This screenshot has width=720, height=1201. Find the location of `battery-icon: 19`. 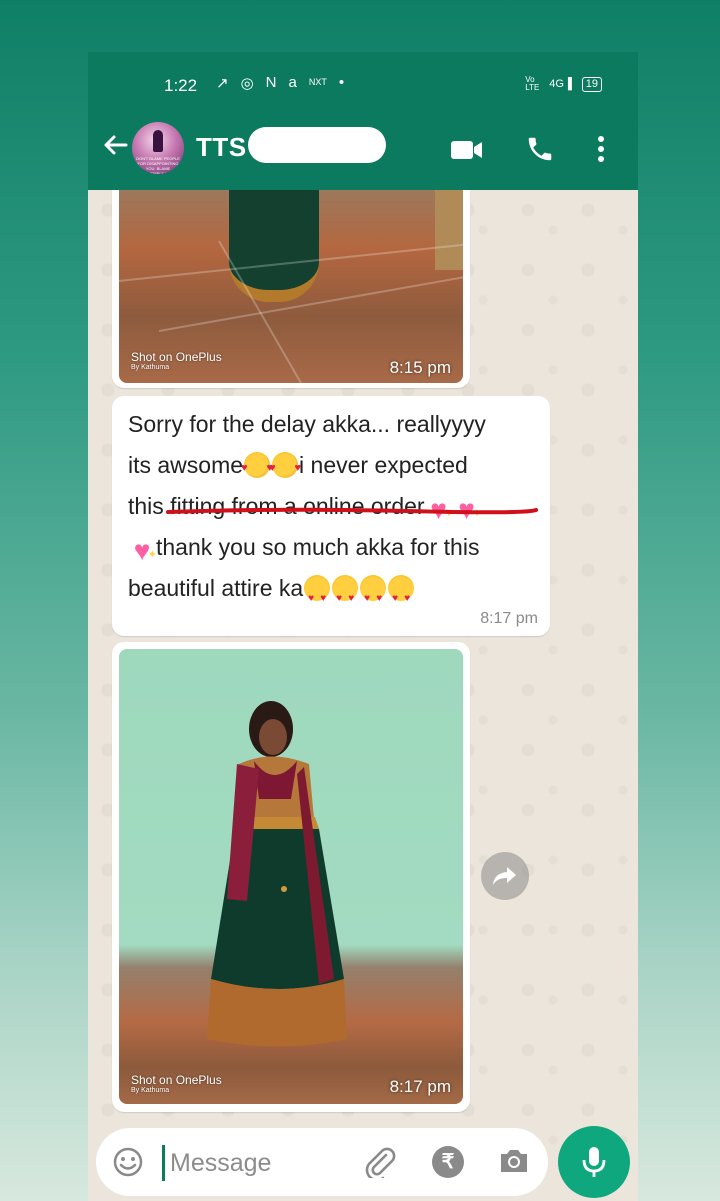

battery-icon: 19 is located at coordinates (591, 84).